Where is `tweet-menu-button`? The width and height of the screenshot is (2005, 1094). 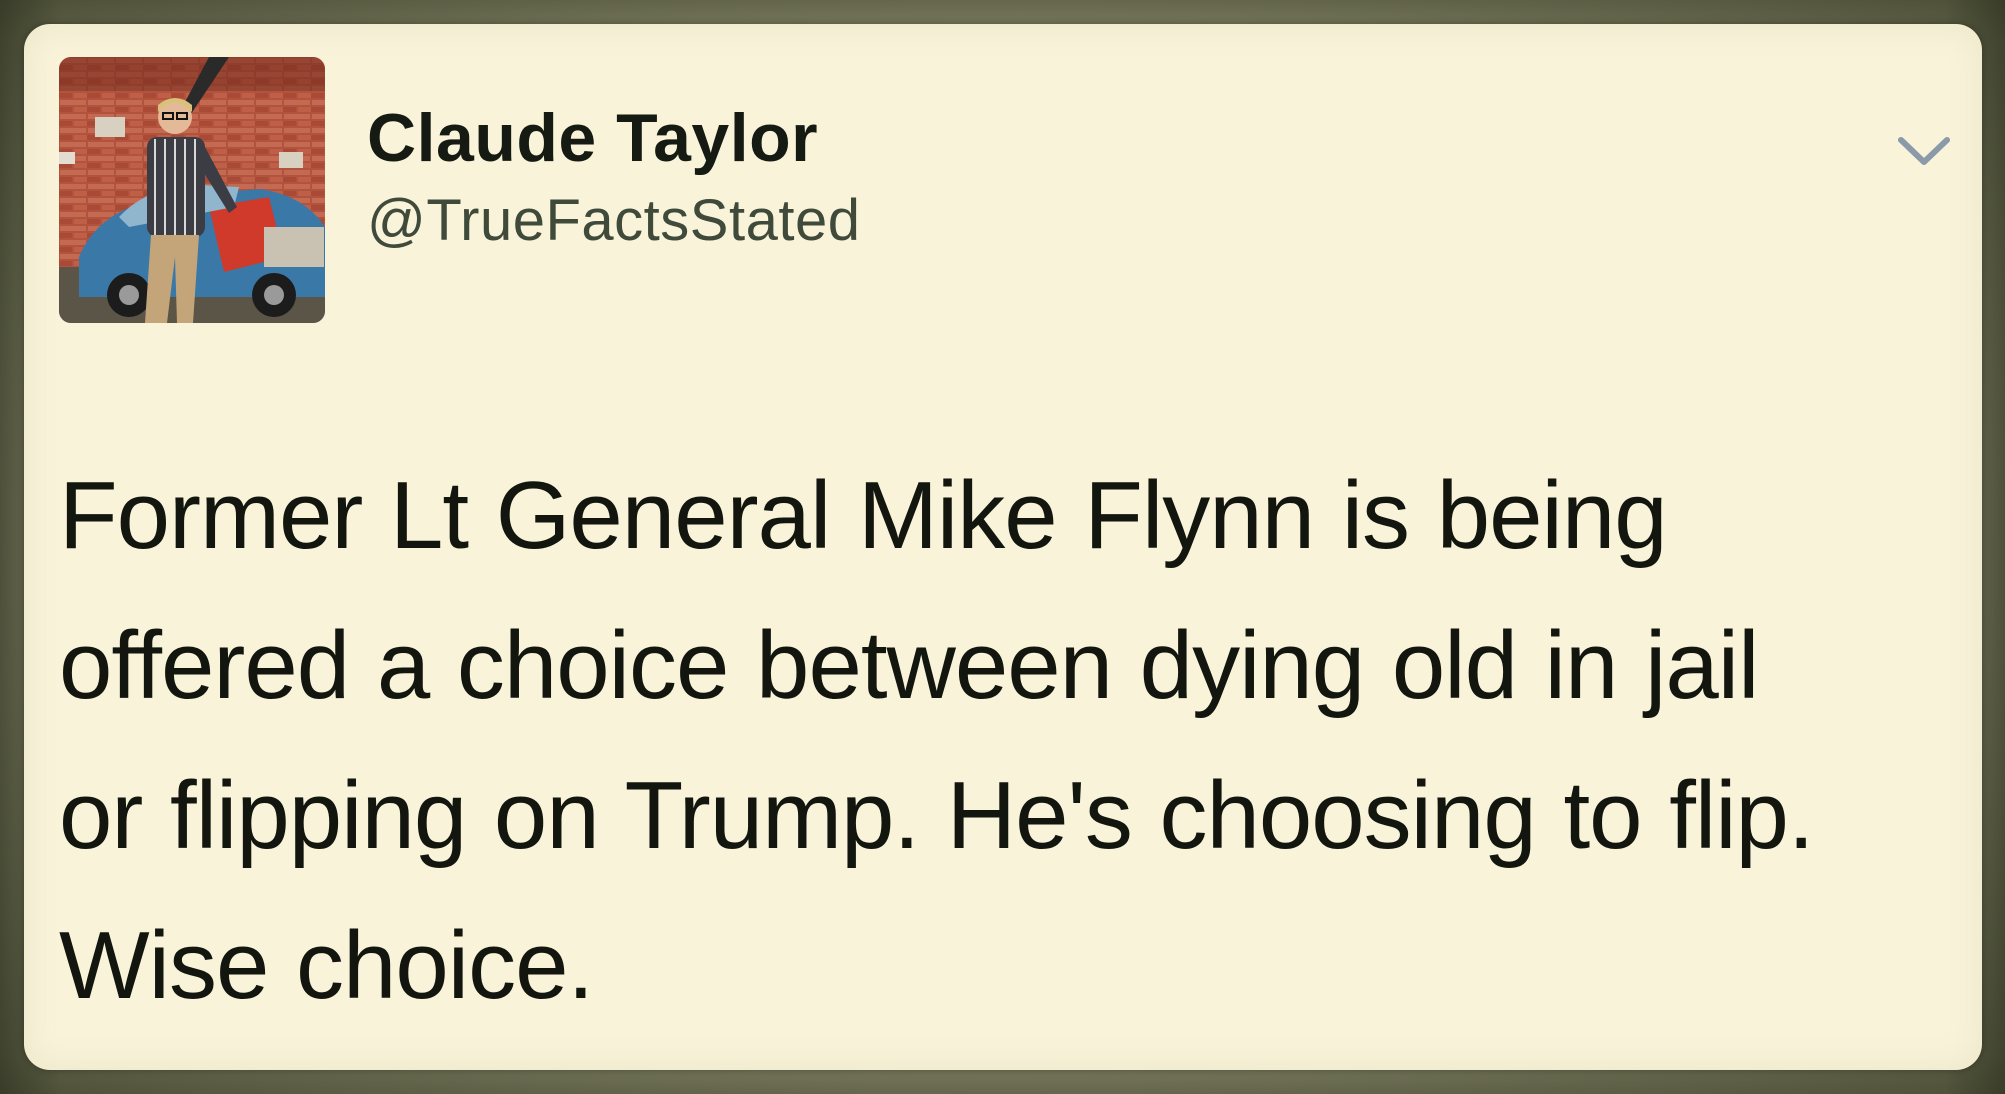 tweet-menu-button is located at coordinates (1924, 151).